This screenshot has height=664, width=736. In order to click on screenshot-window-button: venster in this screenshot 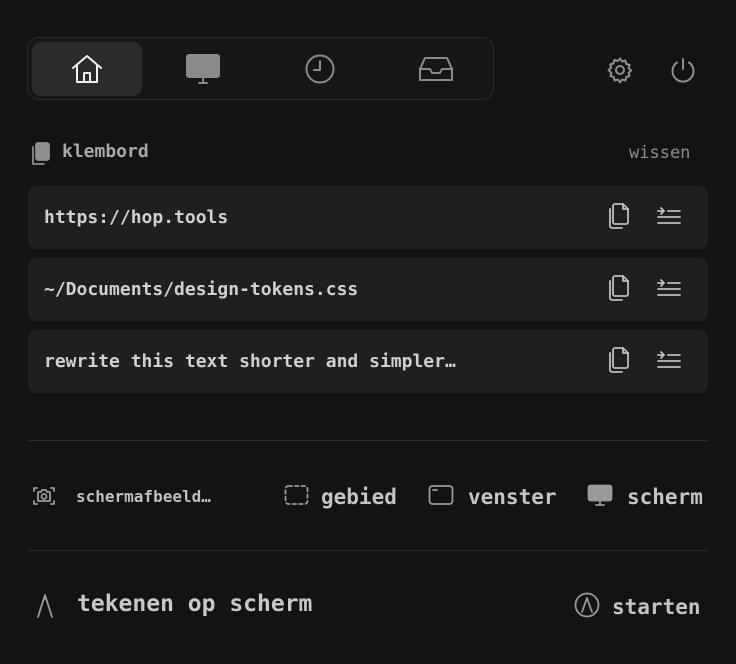, I will do `click(492, 497)`.